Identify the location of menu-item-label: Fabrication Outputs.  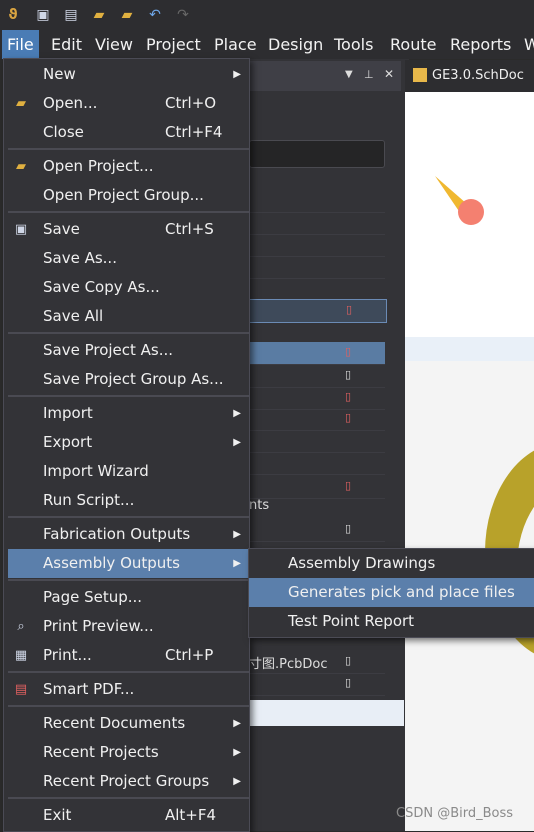
(117, 534).